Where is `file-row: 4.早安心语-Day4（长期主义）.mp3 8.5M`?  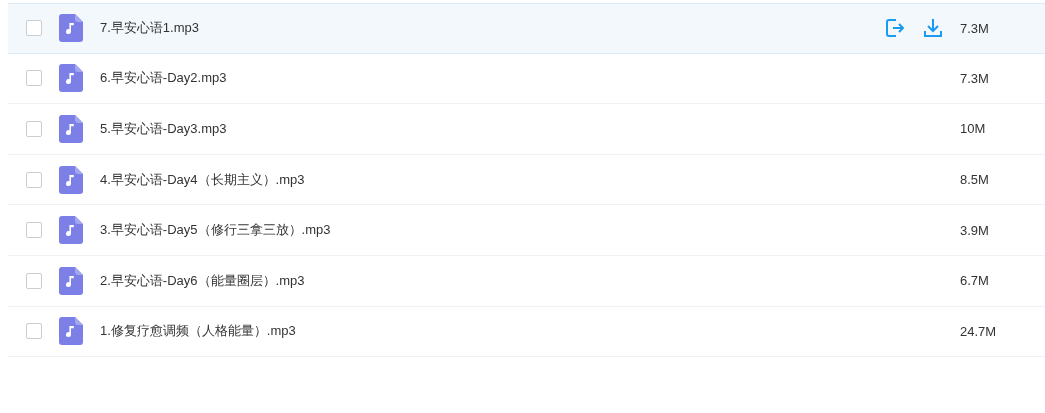
file-row: 4.早安心语-Day4（长期主义）.mp3 8.5M is located at coordinates (526, 180).